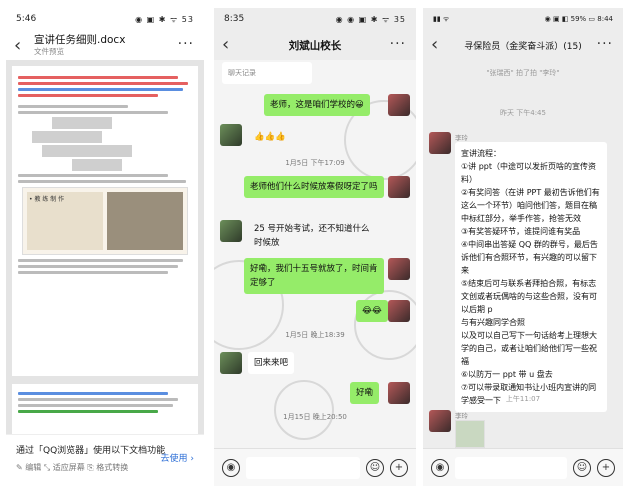 Image resolution: width=630 pixels, height=493 pixels. I want to click on message-bubble: 好嘞，我们十五号就放了，时间肯定够了, so click(314, 276).